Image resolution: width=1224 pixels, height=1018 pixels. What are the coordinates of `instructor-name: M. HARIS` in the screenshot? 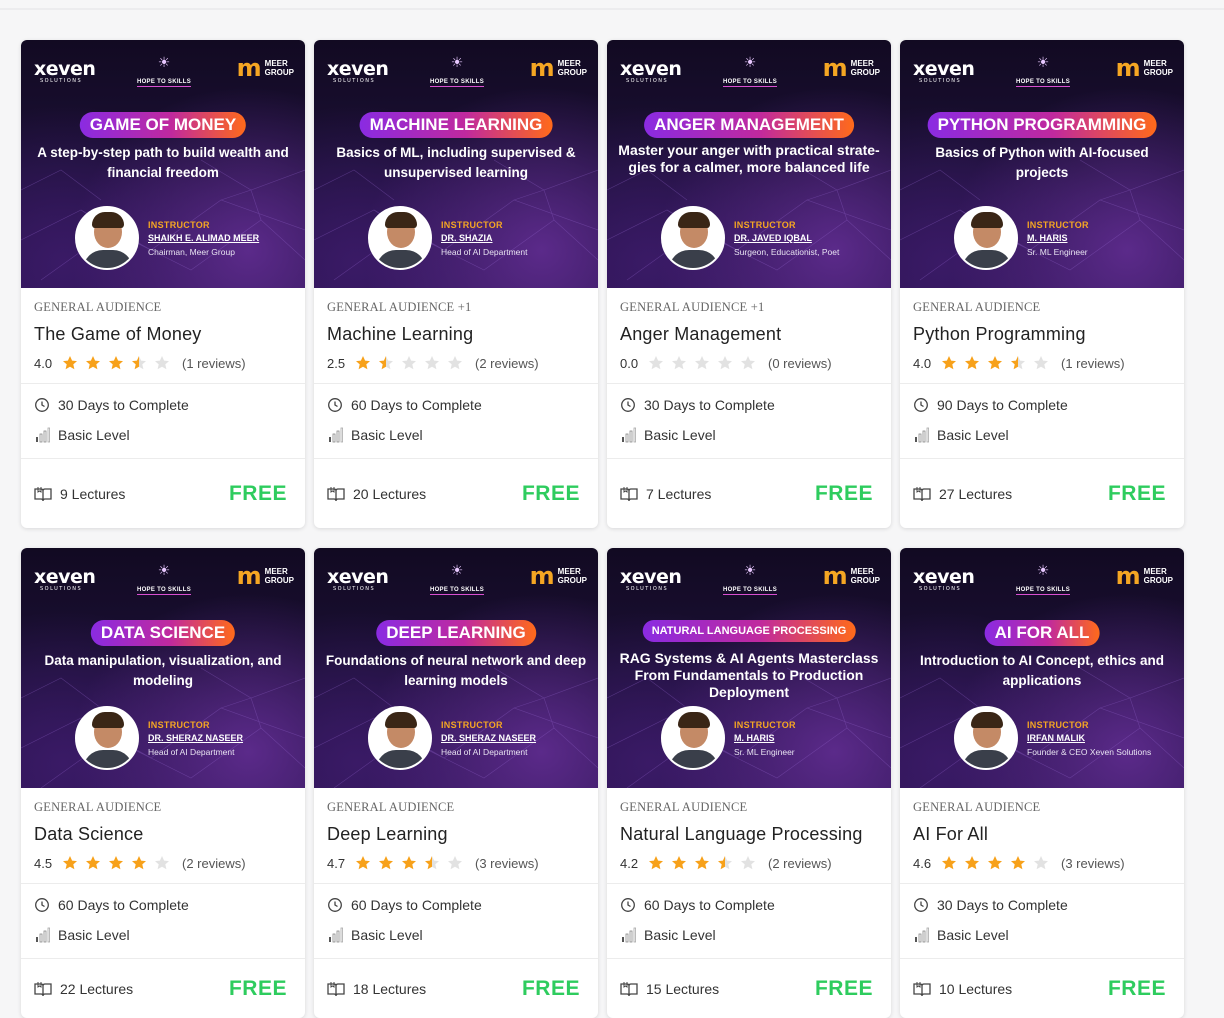 It's located at (754, 737).